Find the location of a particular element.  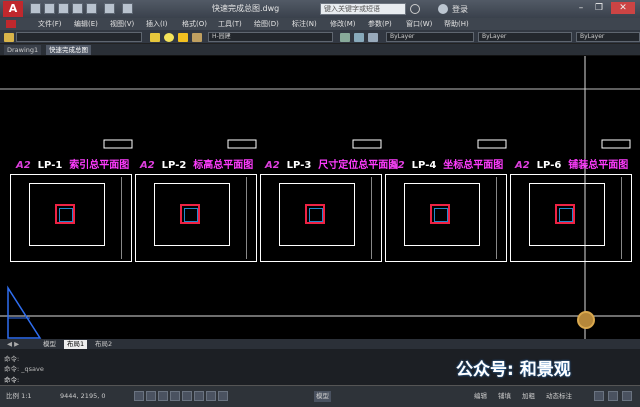

menu-tools: 工具(T) is located at coordinates (230, 24).